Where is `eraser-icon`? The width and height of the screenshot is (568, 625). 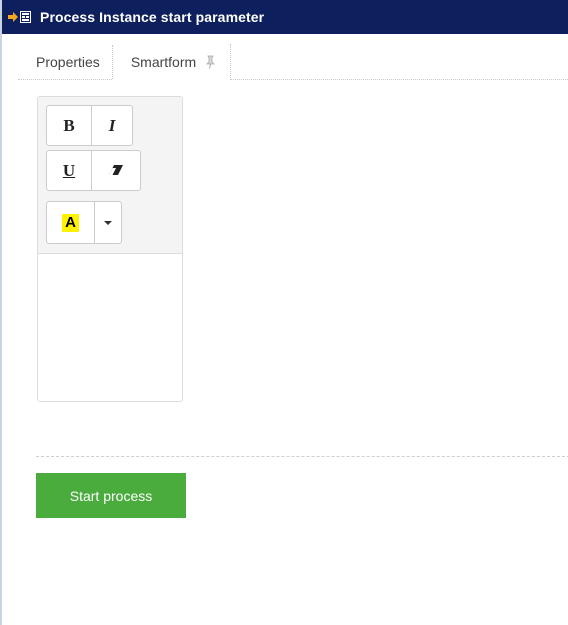
eraser-icon is located at coordinates (116, 171).